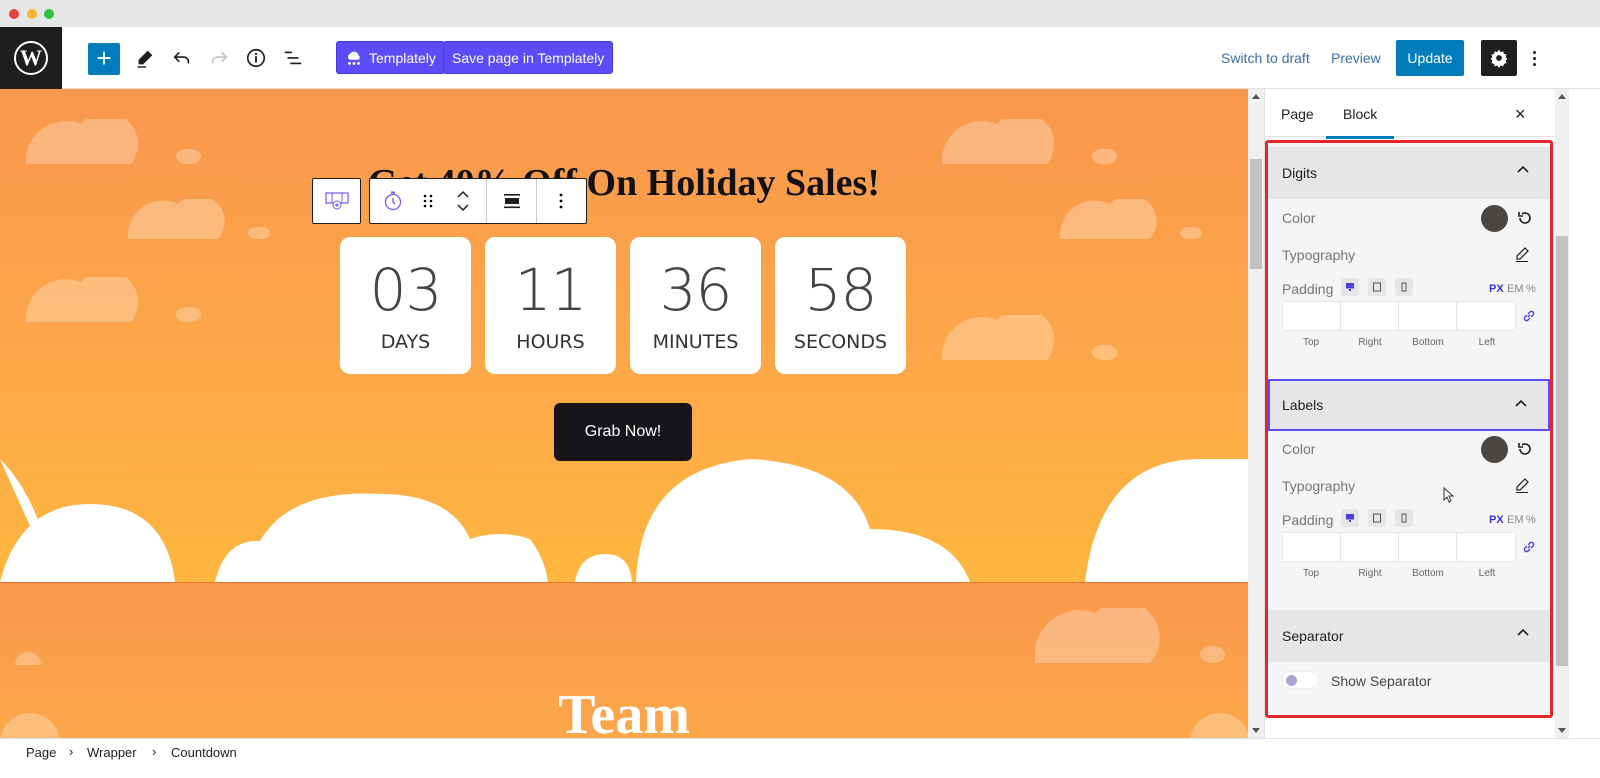 Image resolution: width=1600 pixels, height=778 pixels. What do you see at coordinates (1409, 636) in the screenshot?
I see `separator-section-header: Separator` at bounding box center [1409, 636].